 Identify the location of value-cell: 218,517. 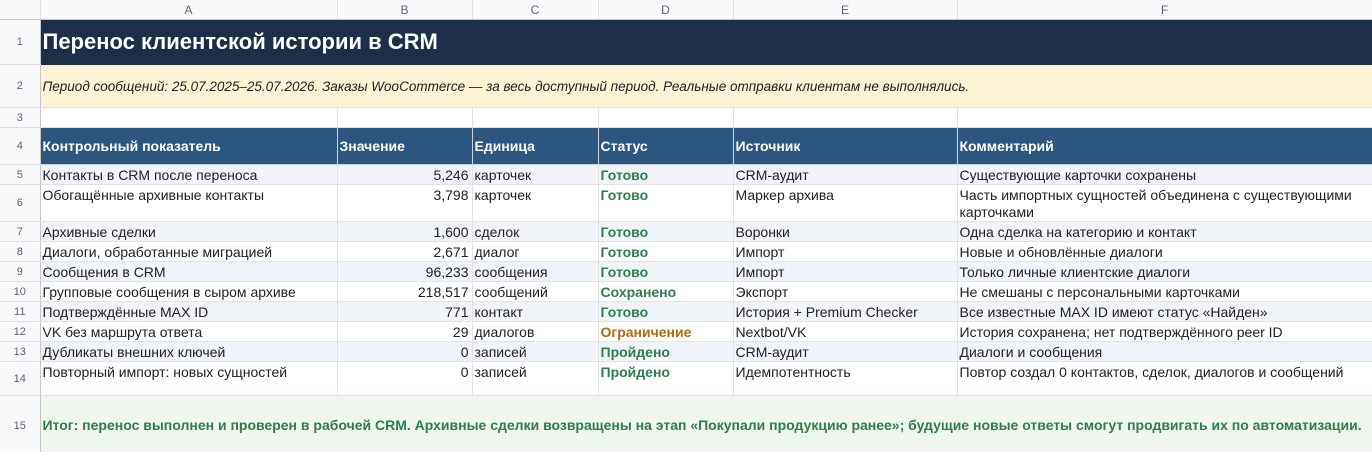
(405, 291).